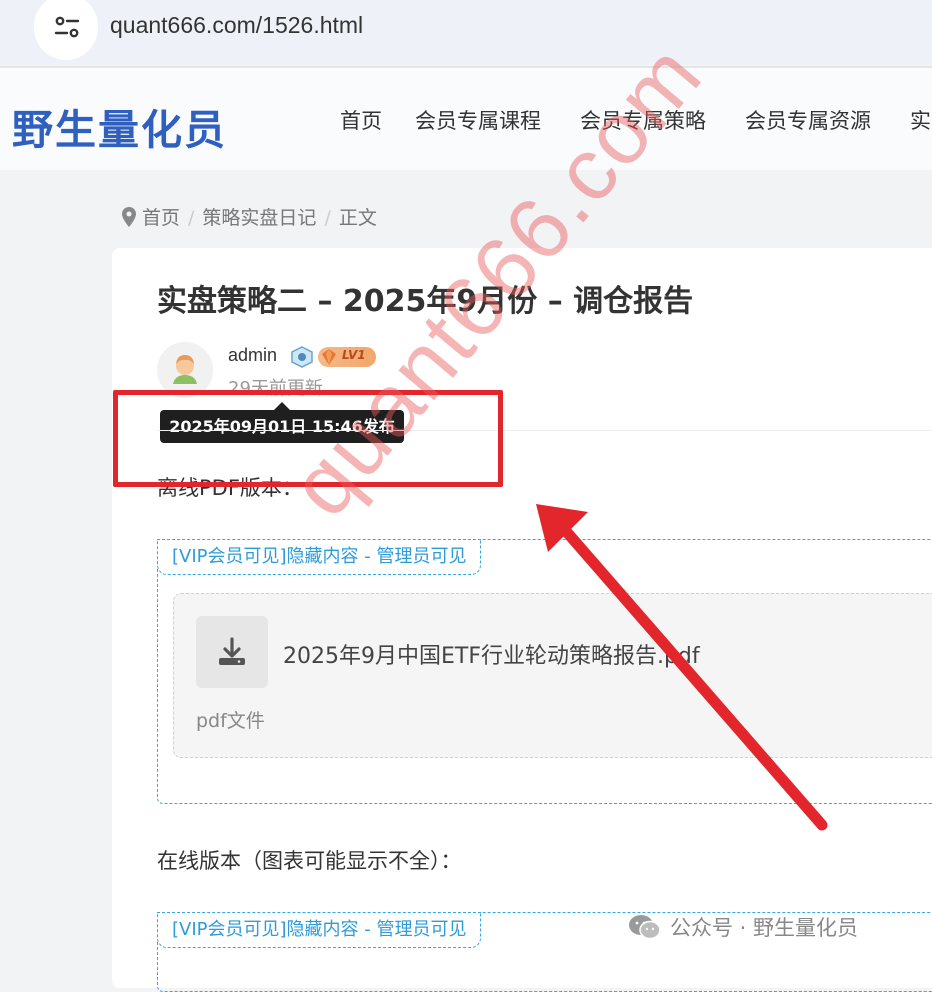 The width and height of the screenshot is (932, 992). I want to click on wechat-account-label: 公众号 · 野生量化员, so click(743, 927).